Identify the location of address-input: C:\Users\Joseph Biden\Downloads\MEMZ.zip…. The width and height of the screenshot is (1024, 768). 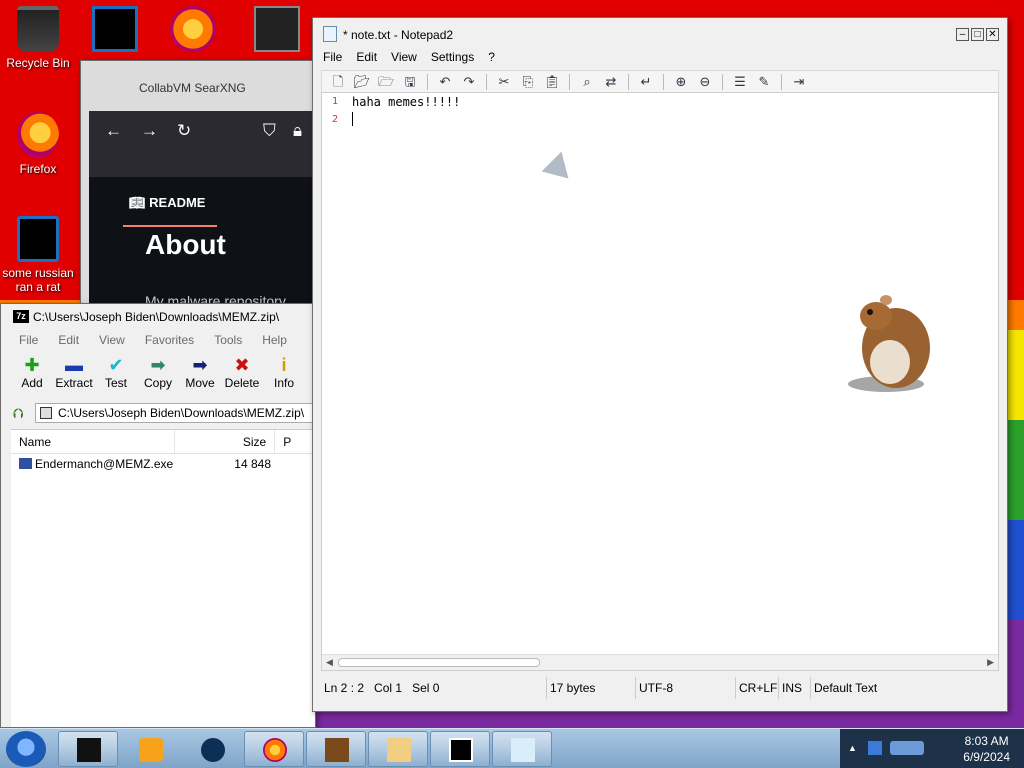
(175, 413).